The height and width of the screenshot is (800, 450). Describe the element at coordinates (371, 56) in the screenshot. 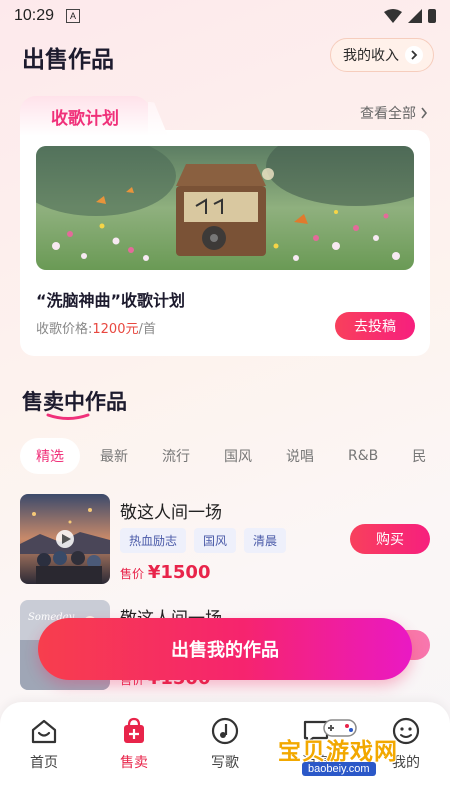

I see `my-income-label: 我的收入` at that location.